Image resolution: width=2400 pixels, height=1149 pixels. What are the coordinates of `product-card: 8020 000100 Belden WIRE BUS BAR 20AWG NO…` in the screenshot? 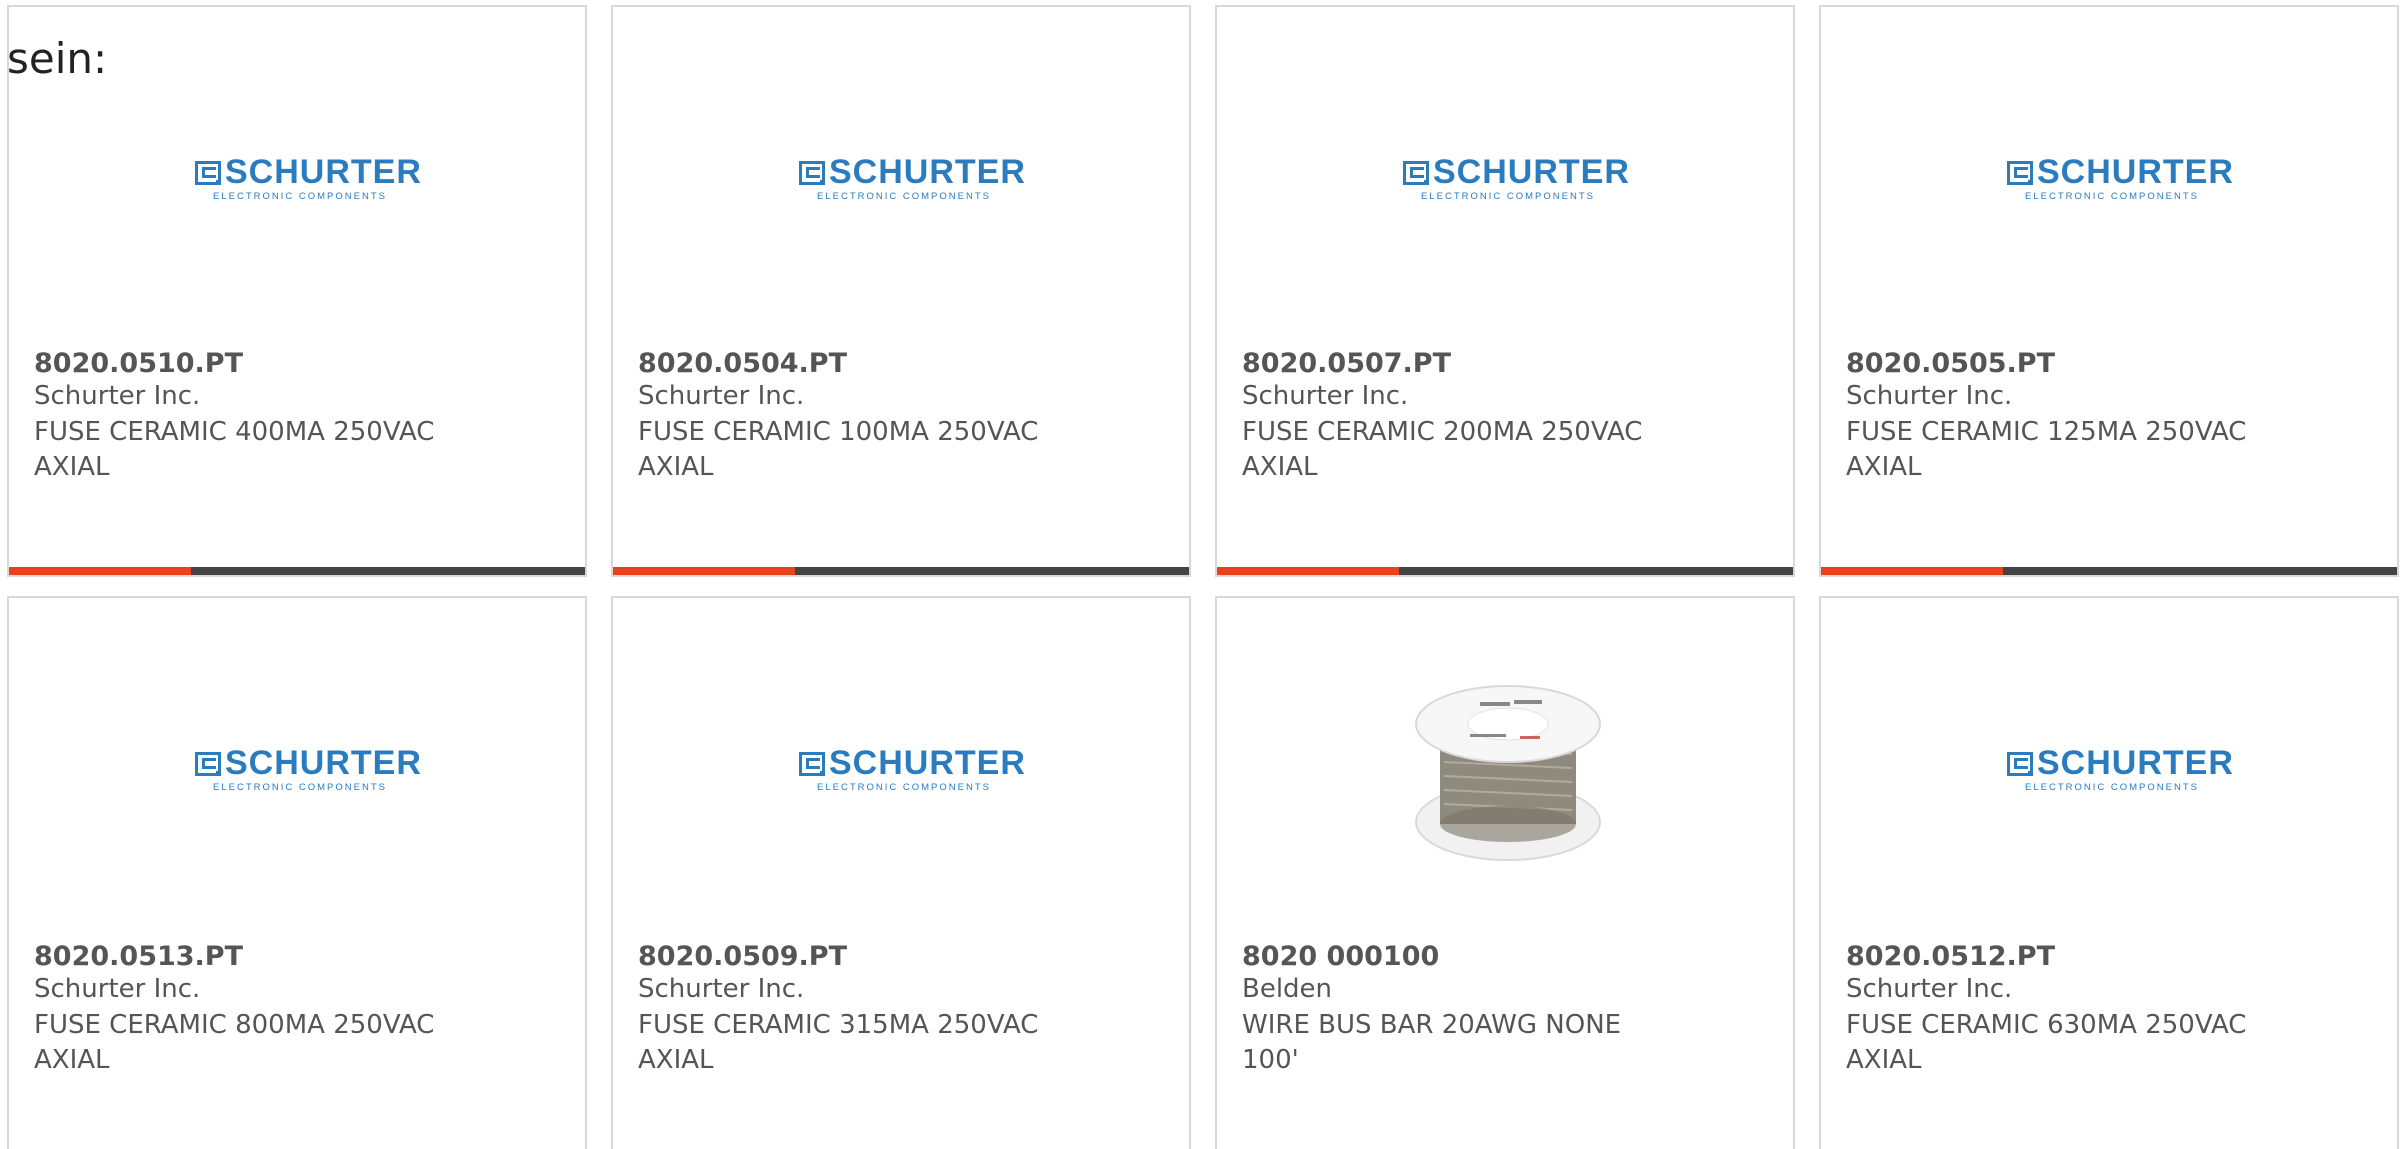 It's located at (1505, 872).